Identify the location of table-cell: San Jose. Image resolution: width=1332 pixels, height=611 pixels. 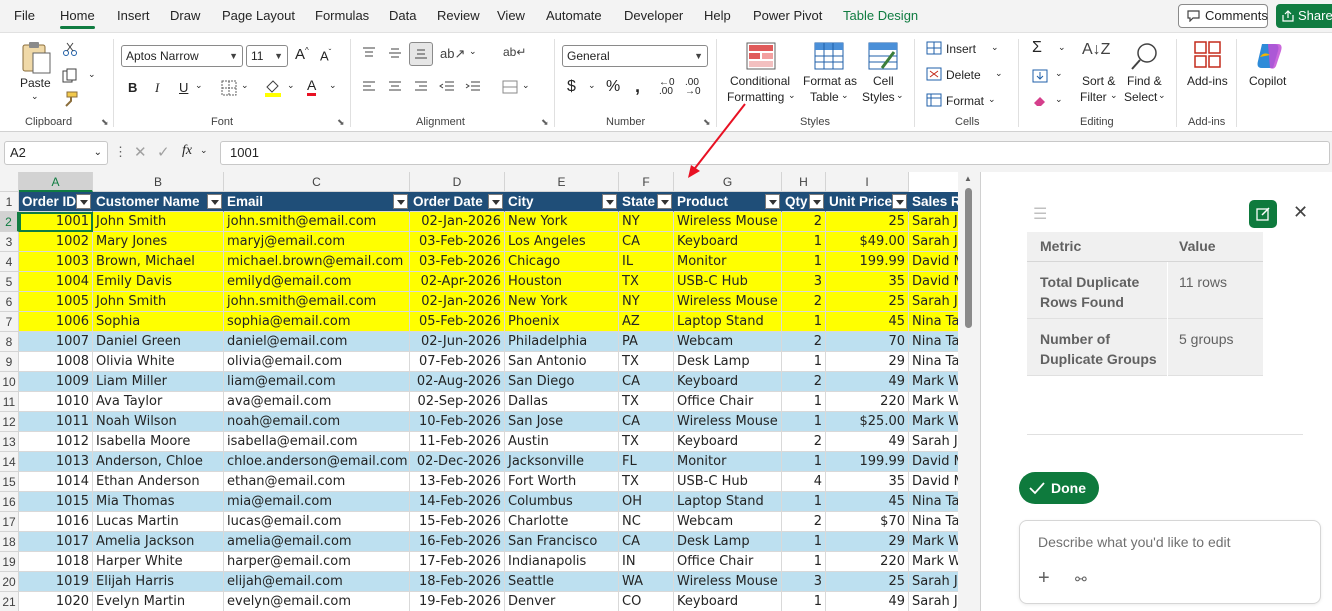
(562, 422).